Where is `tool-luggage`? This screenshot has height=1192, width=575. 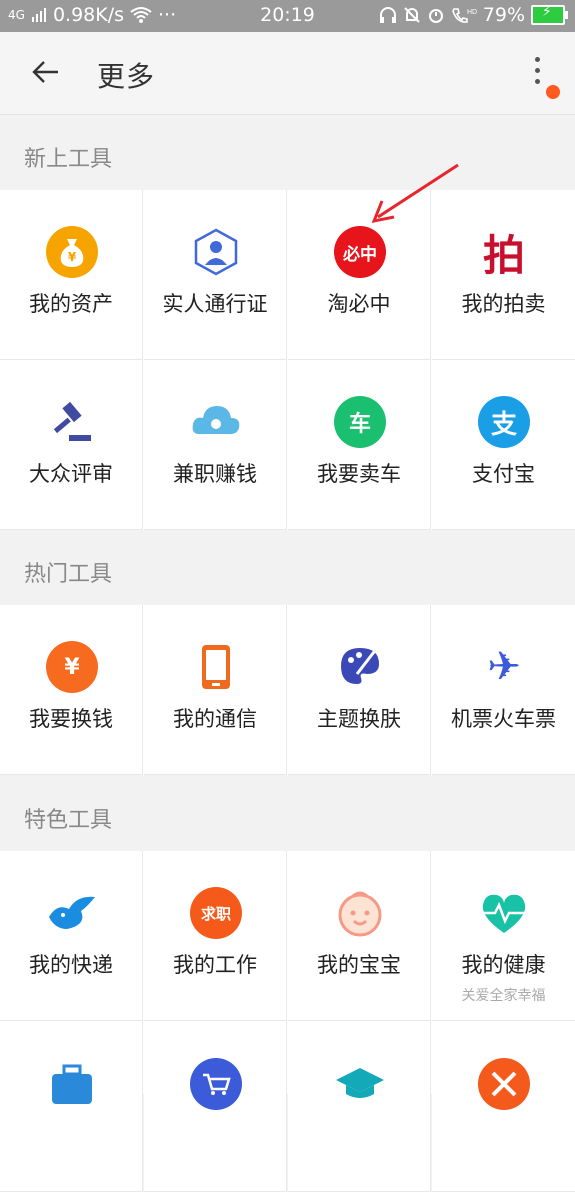 tool-luggage is located at coordinates (71, 1107).